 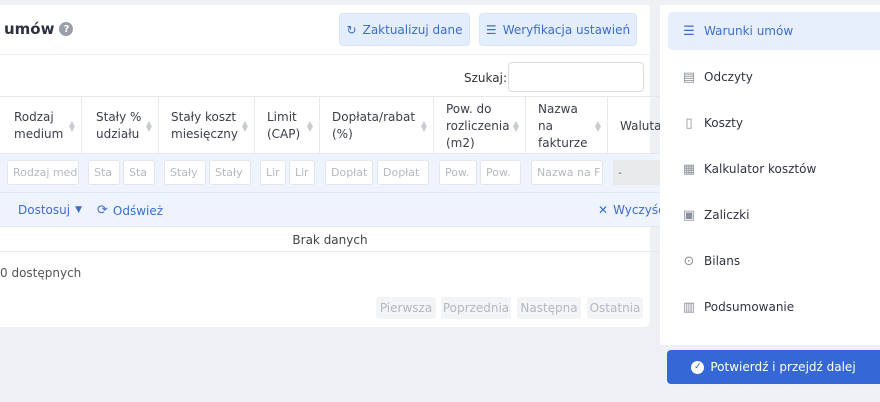 I want to click on column-header-limit: Limit (CAP) ▲ ▼, so click(x=287, y=126).